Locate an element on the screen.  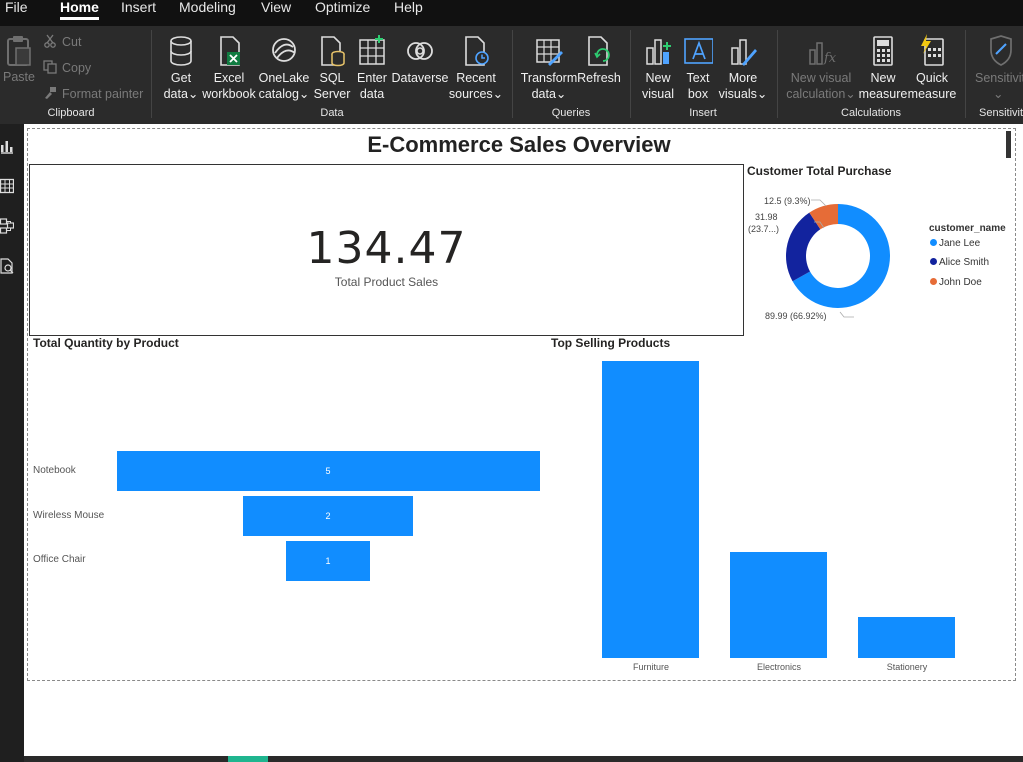
excel-icon is located at coordinates (230, 51).